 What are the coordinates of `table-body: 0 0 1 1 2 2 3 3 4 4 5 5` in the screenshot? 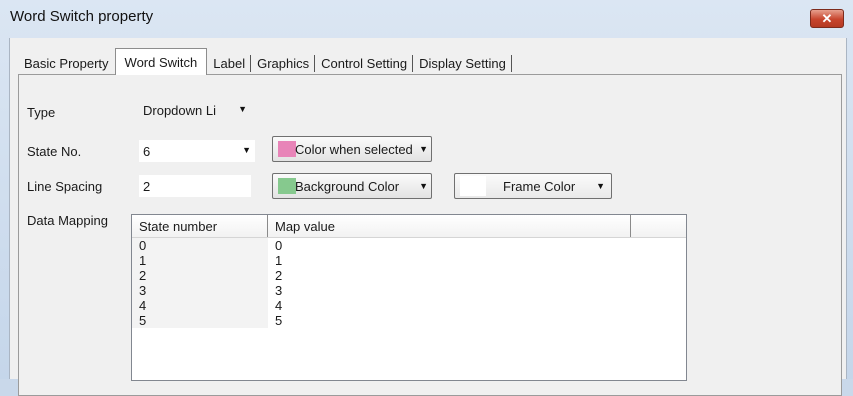 It's located at (409, 283).